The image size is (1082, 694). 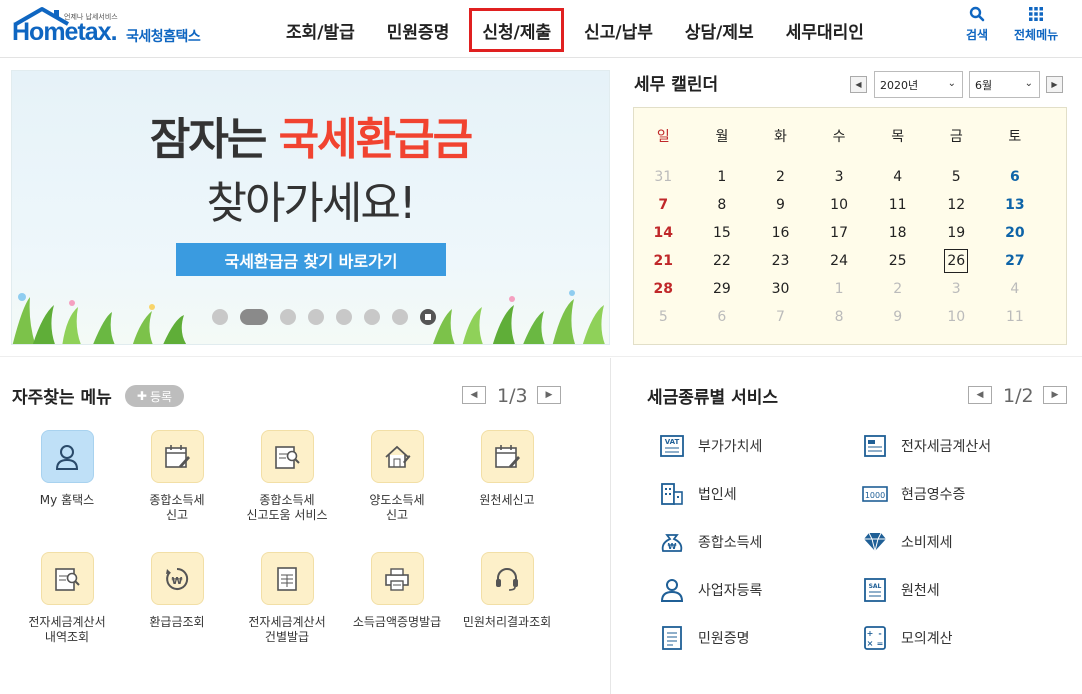 What do you see at coordinates (858, 84) in the screenshot?
I see `calendar-prev-button: ◀` at bounding box center [858, 84].